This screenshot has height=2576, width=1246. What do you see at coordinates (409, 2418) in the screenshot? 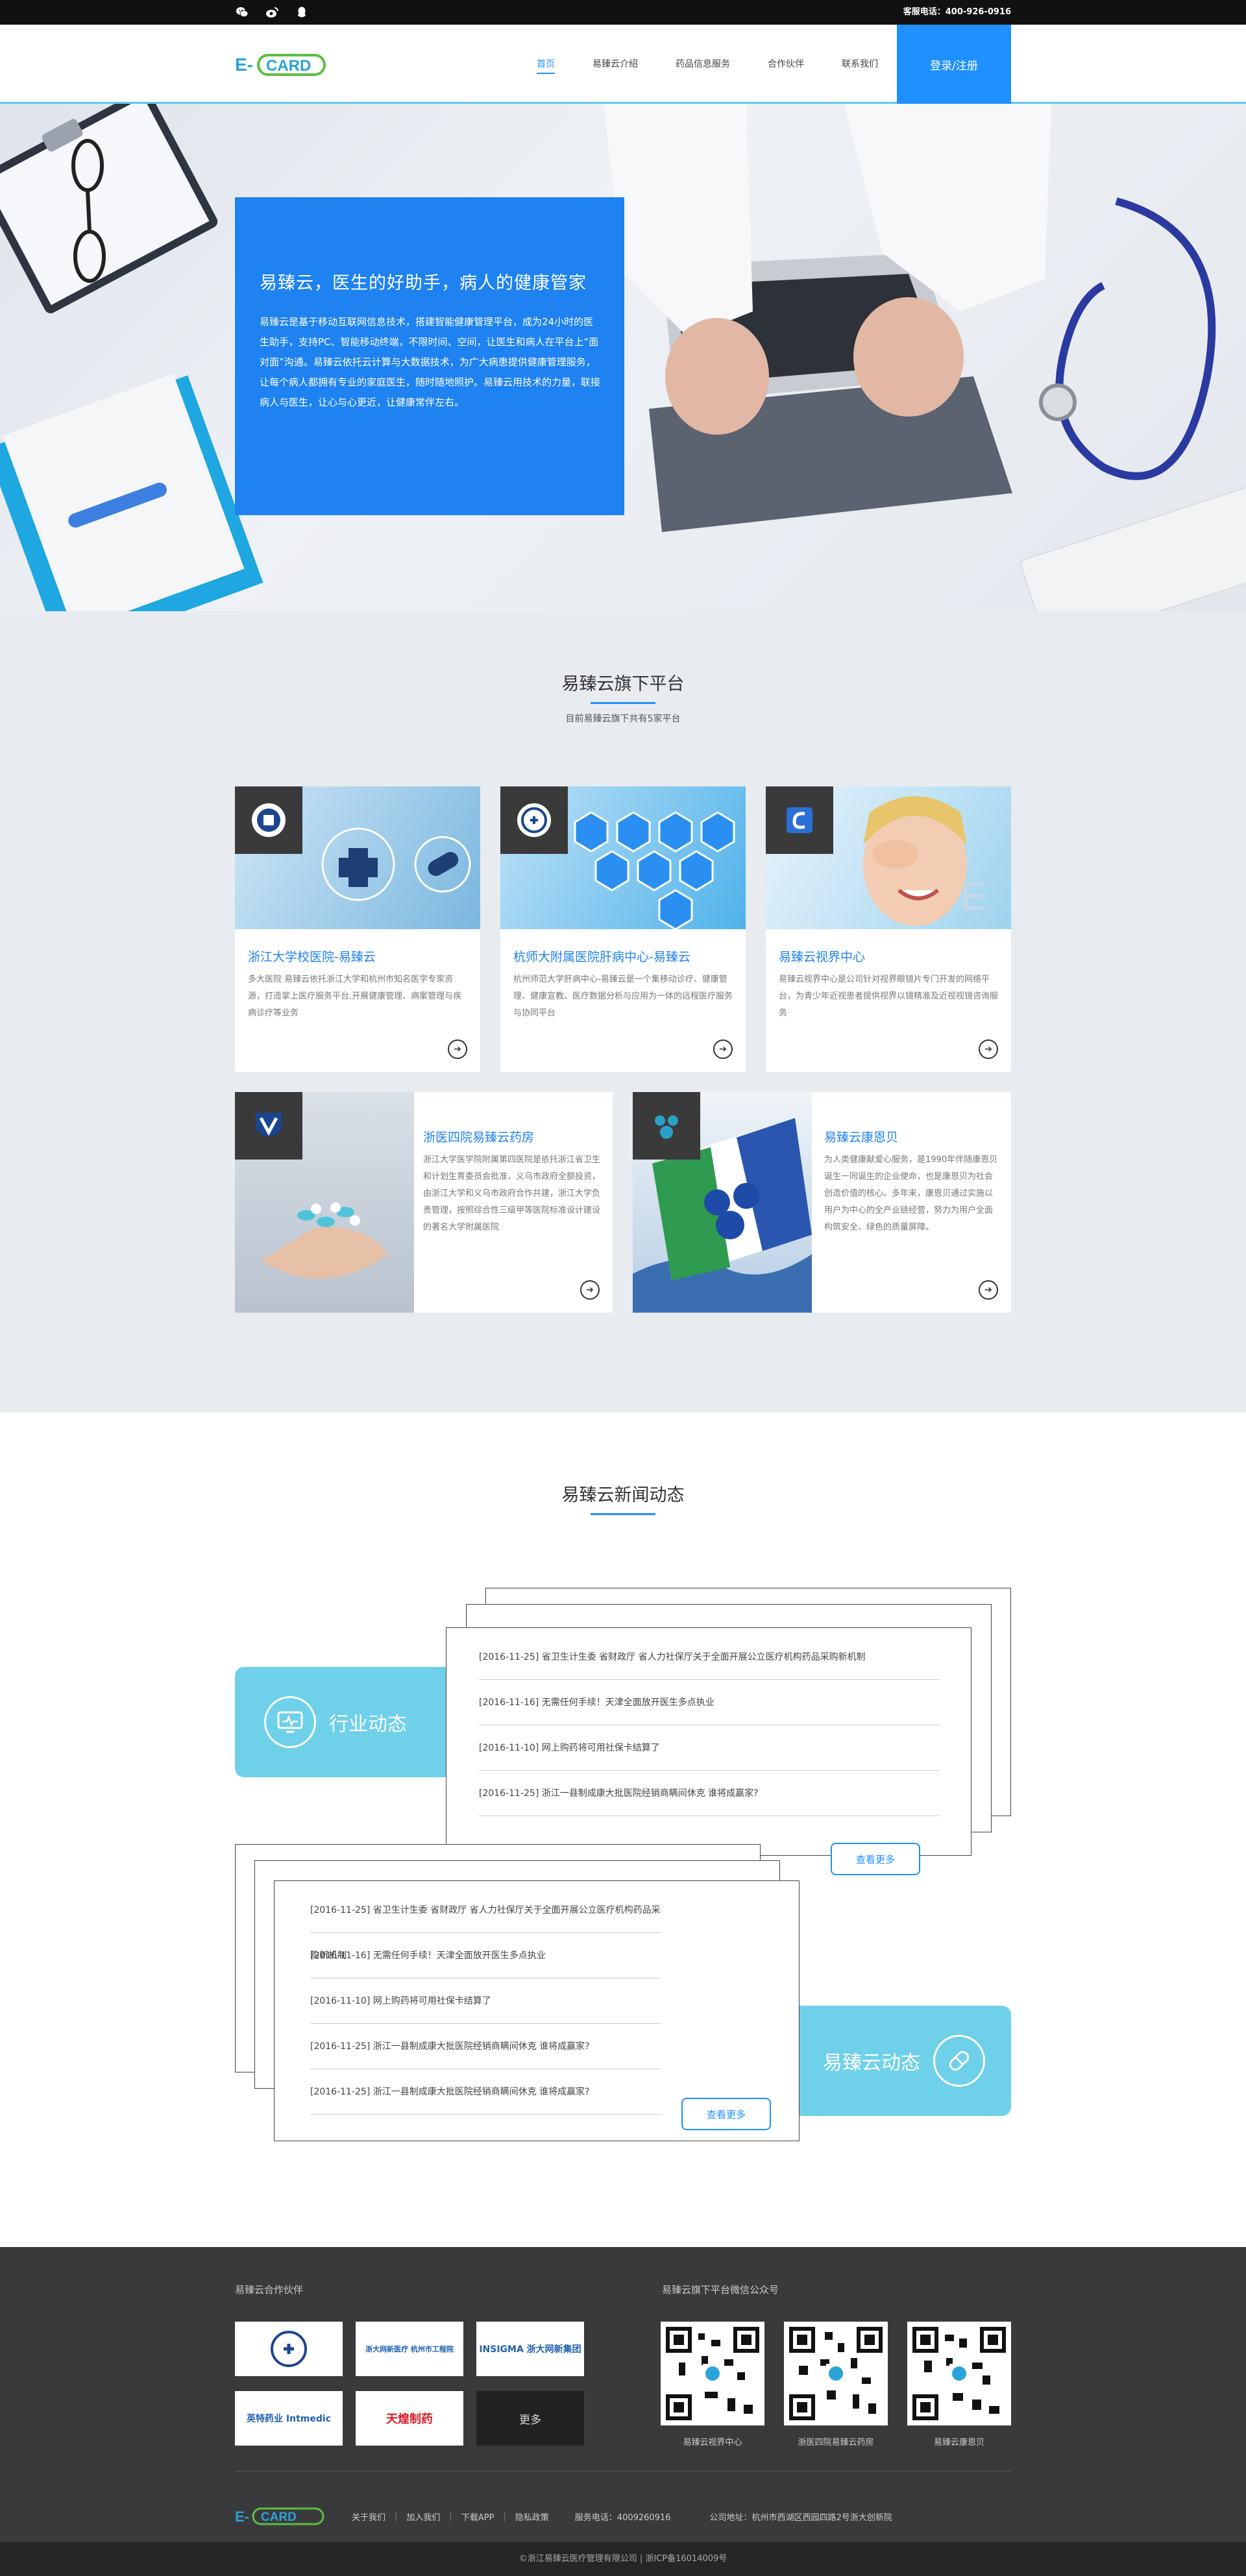
I see `partner-logo-tianhuang: 天煌制药` at bounding box center [409, 2418].